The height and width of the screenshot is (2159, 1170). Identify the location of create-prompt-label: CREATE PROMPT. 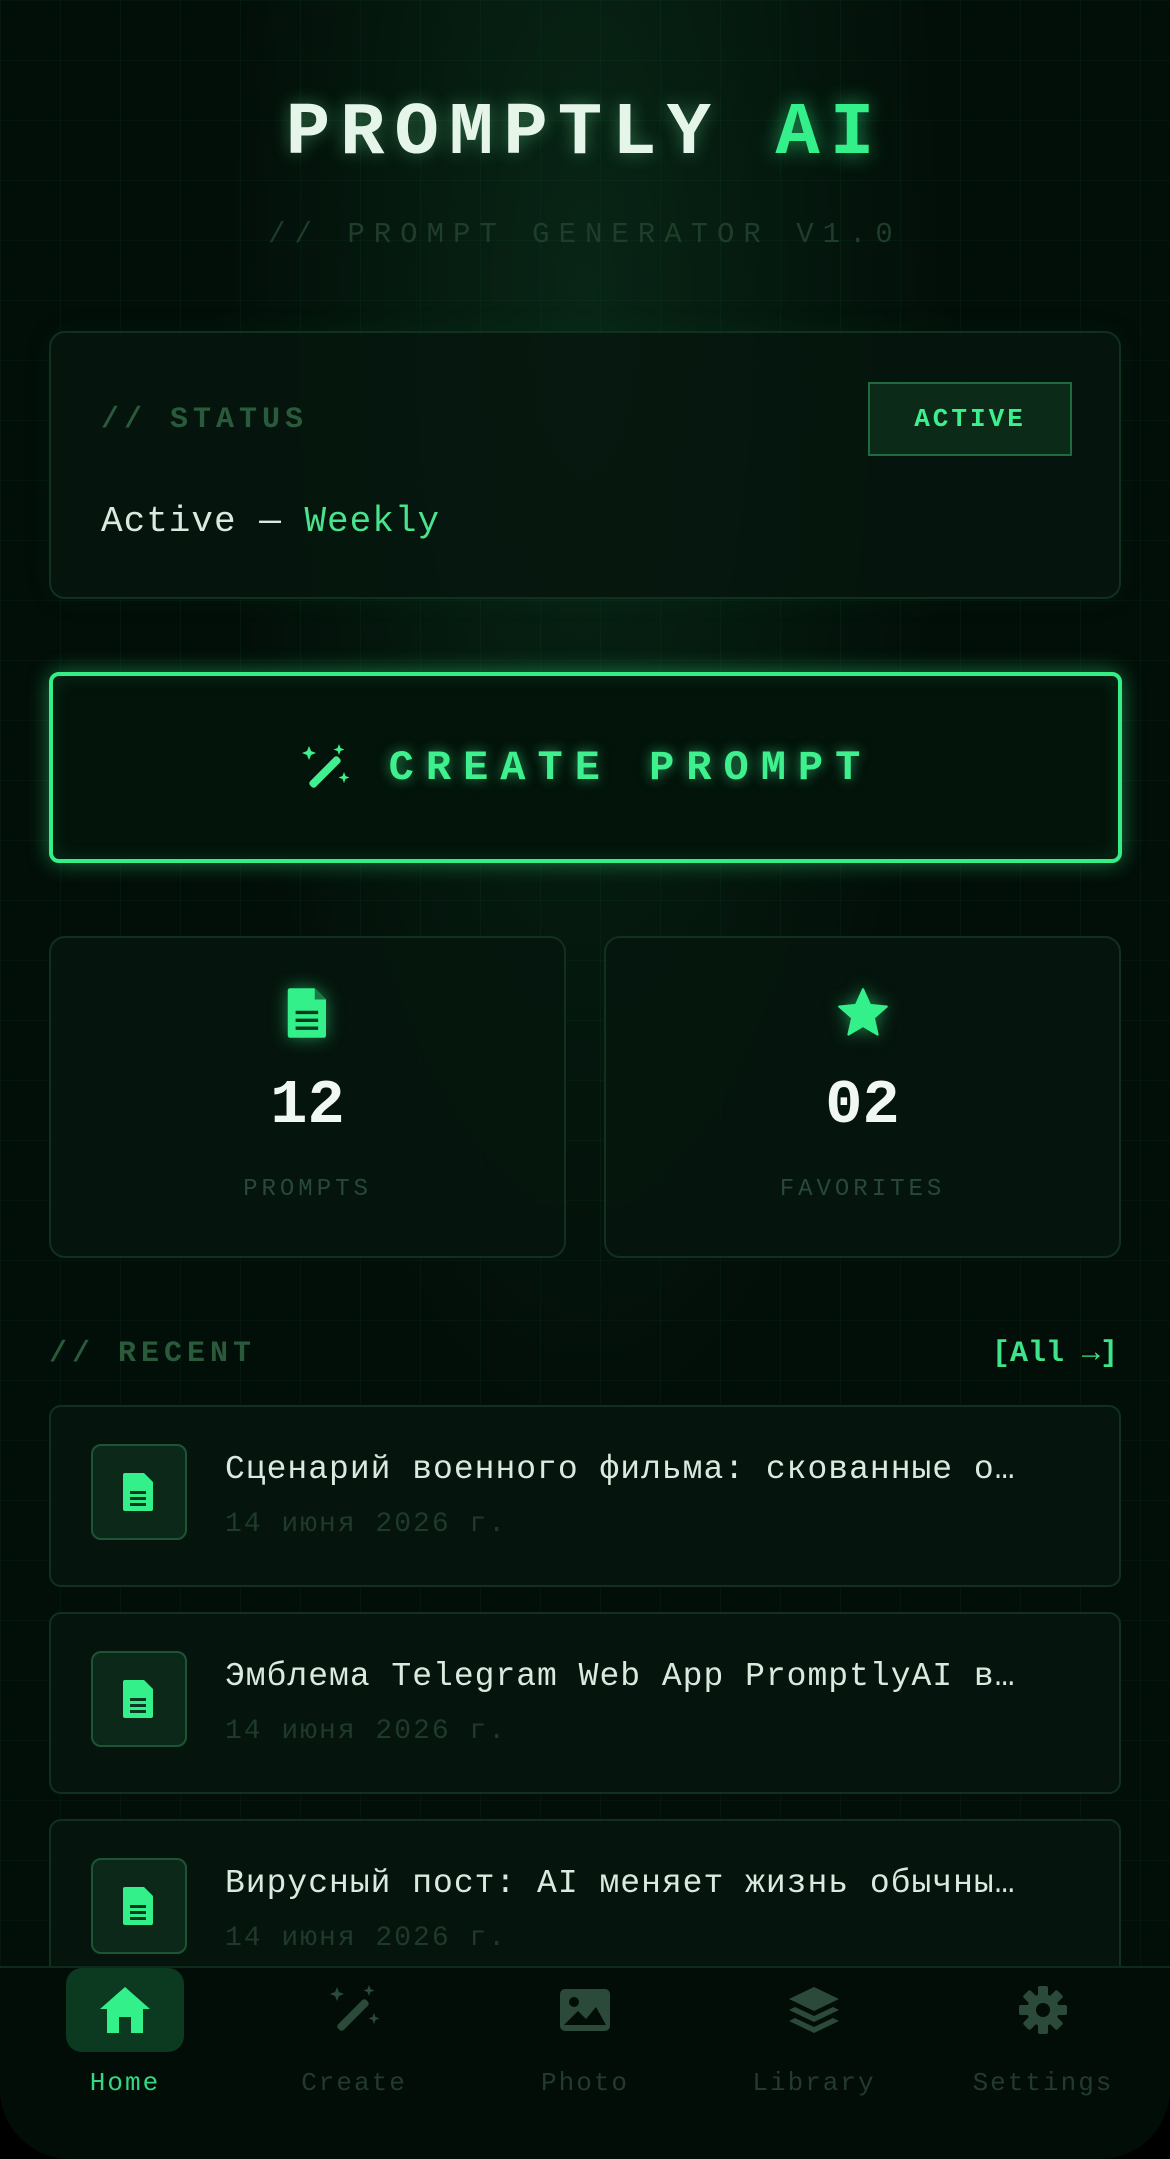
(630, 767).